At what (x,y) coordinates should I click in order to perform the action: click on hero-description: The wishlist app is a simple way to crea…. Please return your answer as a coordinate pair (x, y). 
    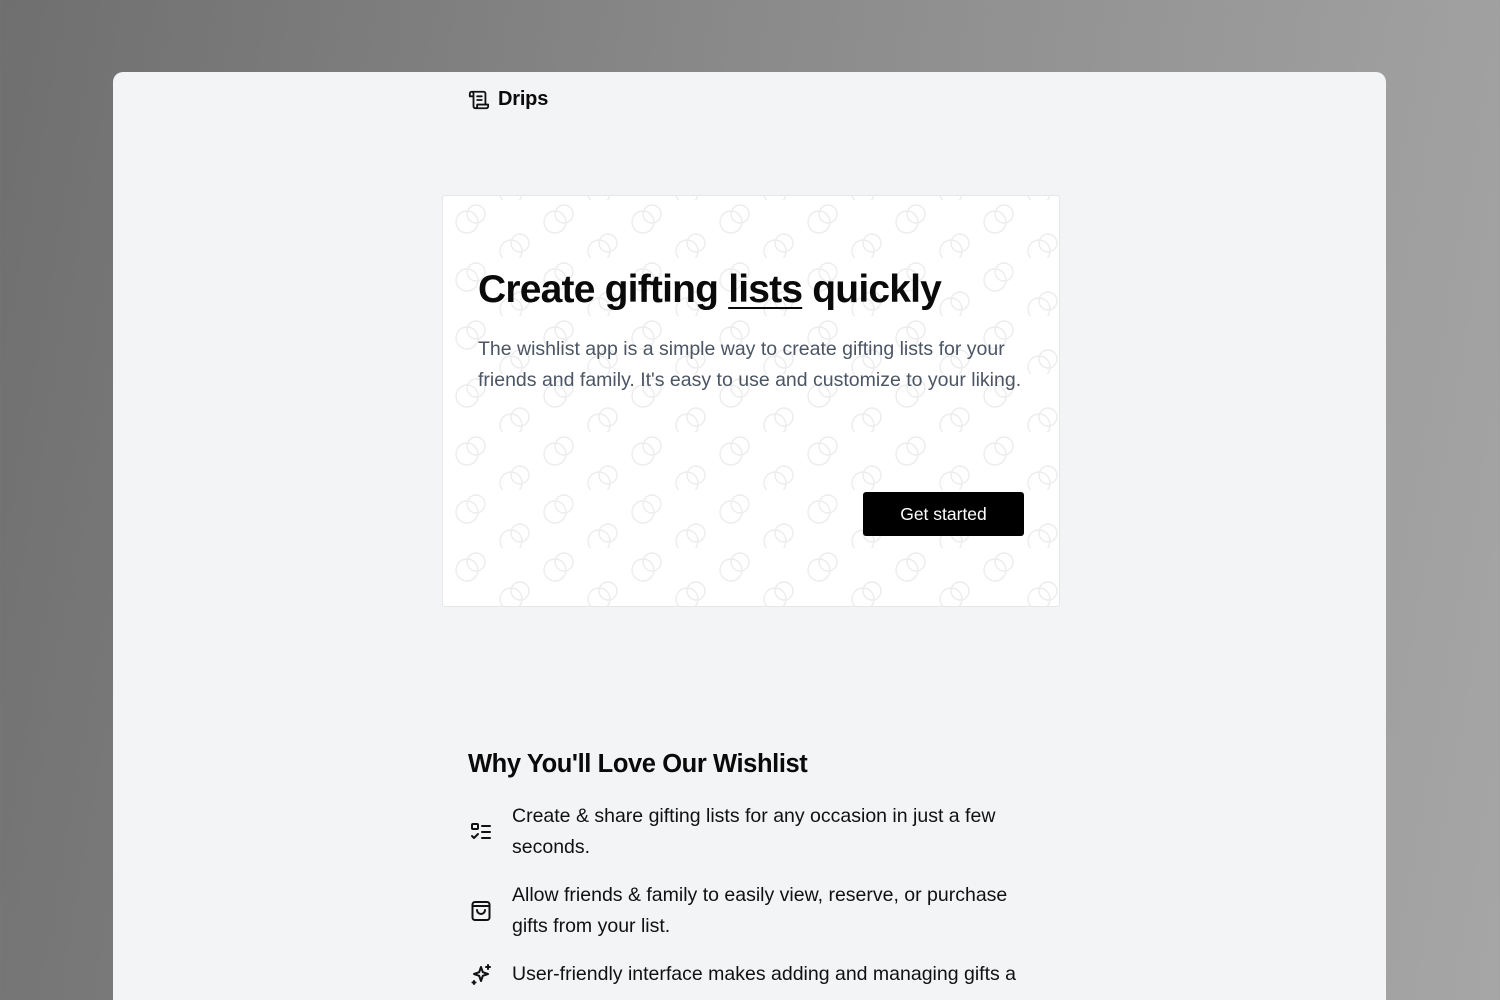
    Looking at the image, I should click on (750, 364).